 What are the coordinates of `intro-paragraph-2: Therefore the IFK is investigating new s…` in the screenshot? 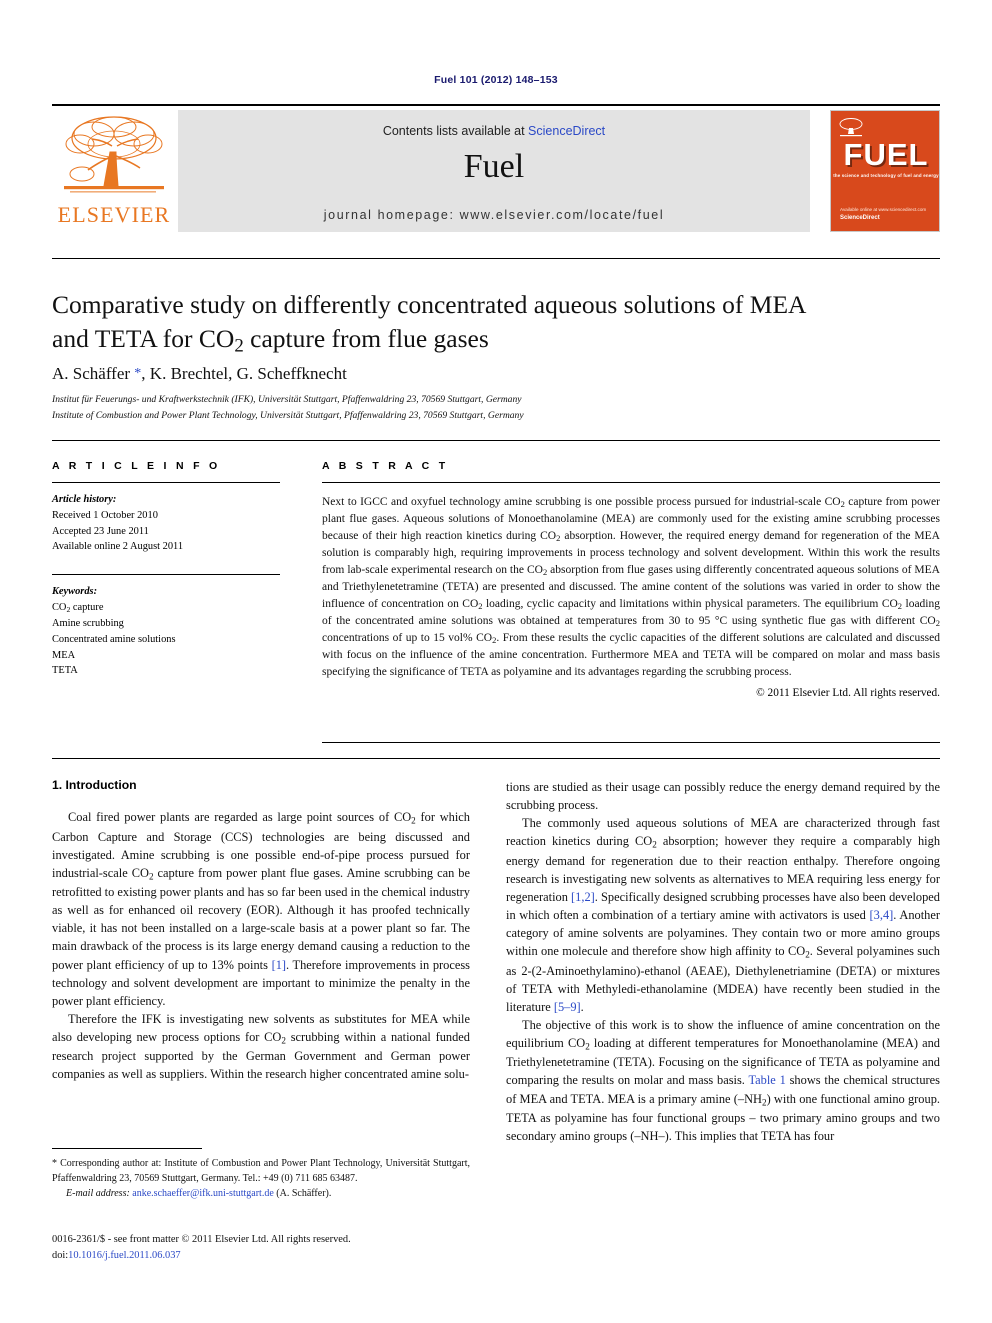 It's located at (261, 1047).